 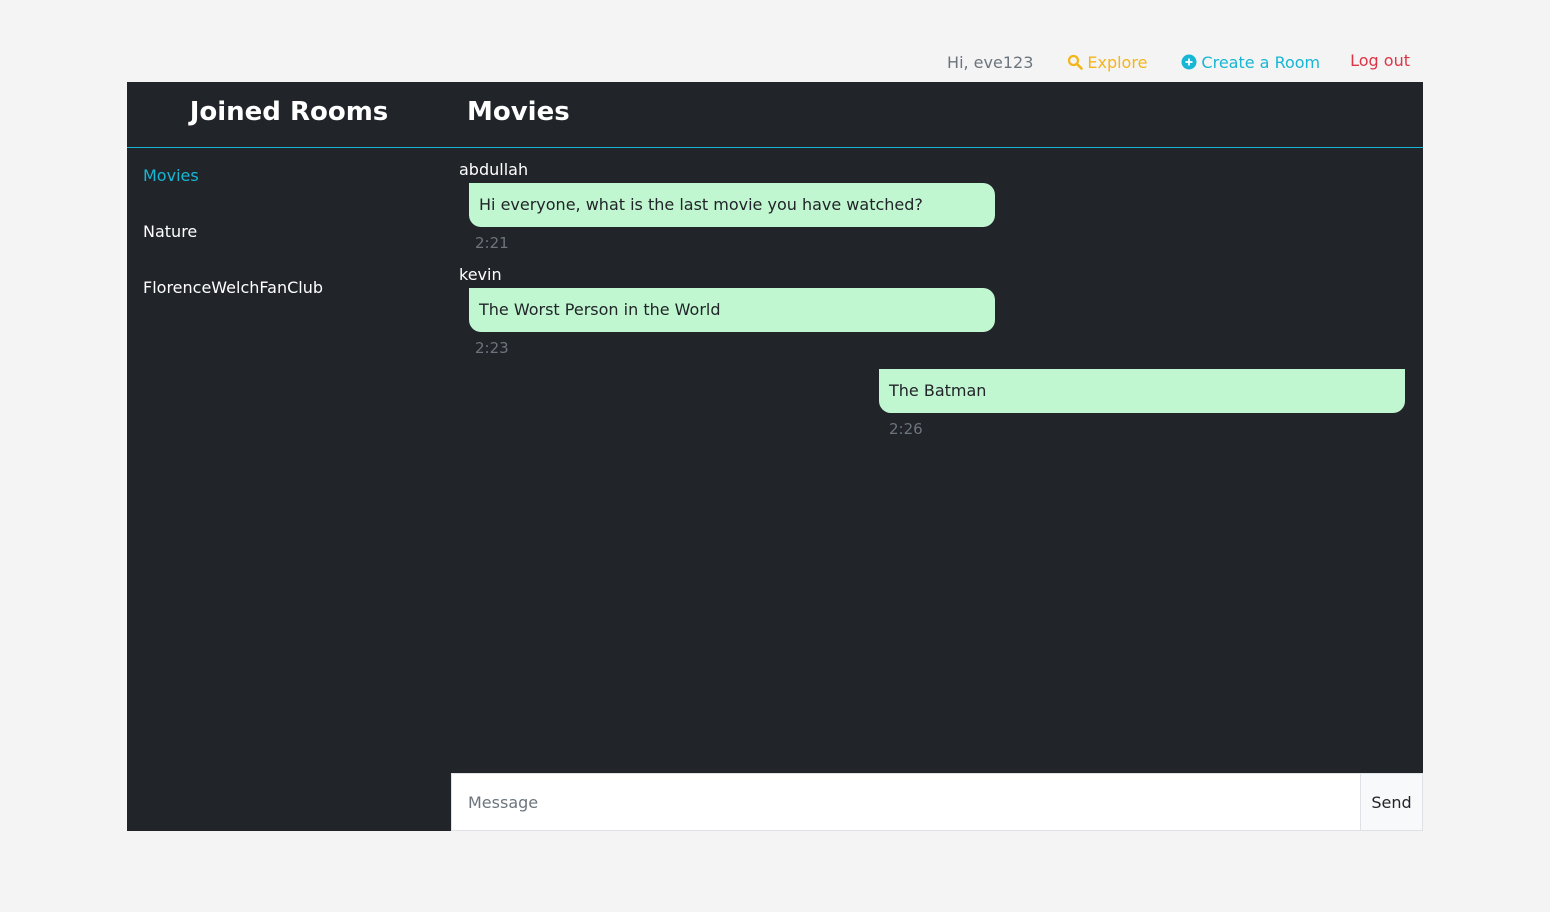 I want to click on message-time: 2:21, so click(x=492, y=243).